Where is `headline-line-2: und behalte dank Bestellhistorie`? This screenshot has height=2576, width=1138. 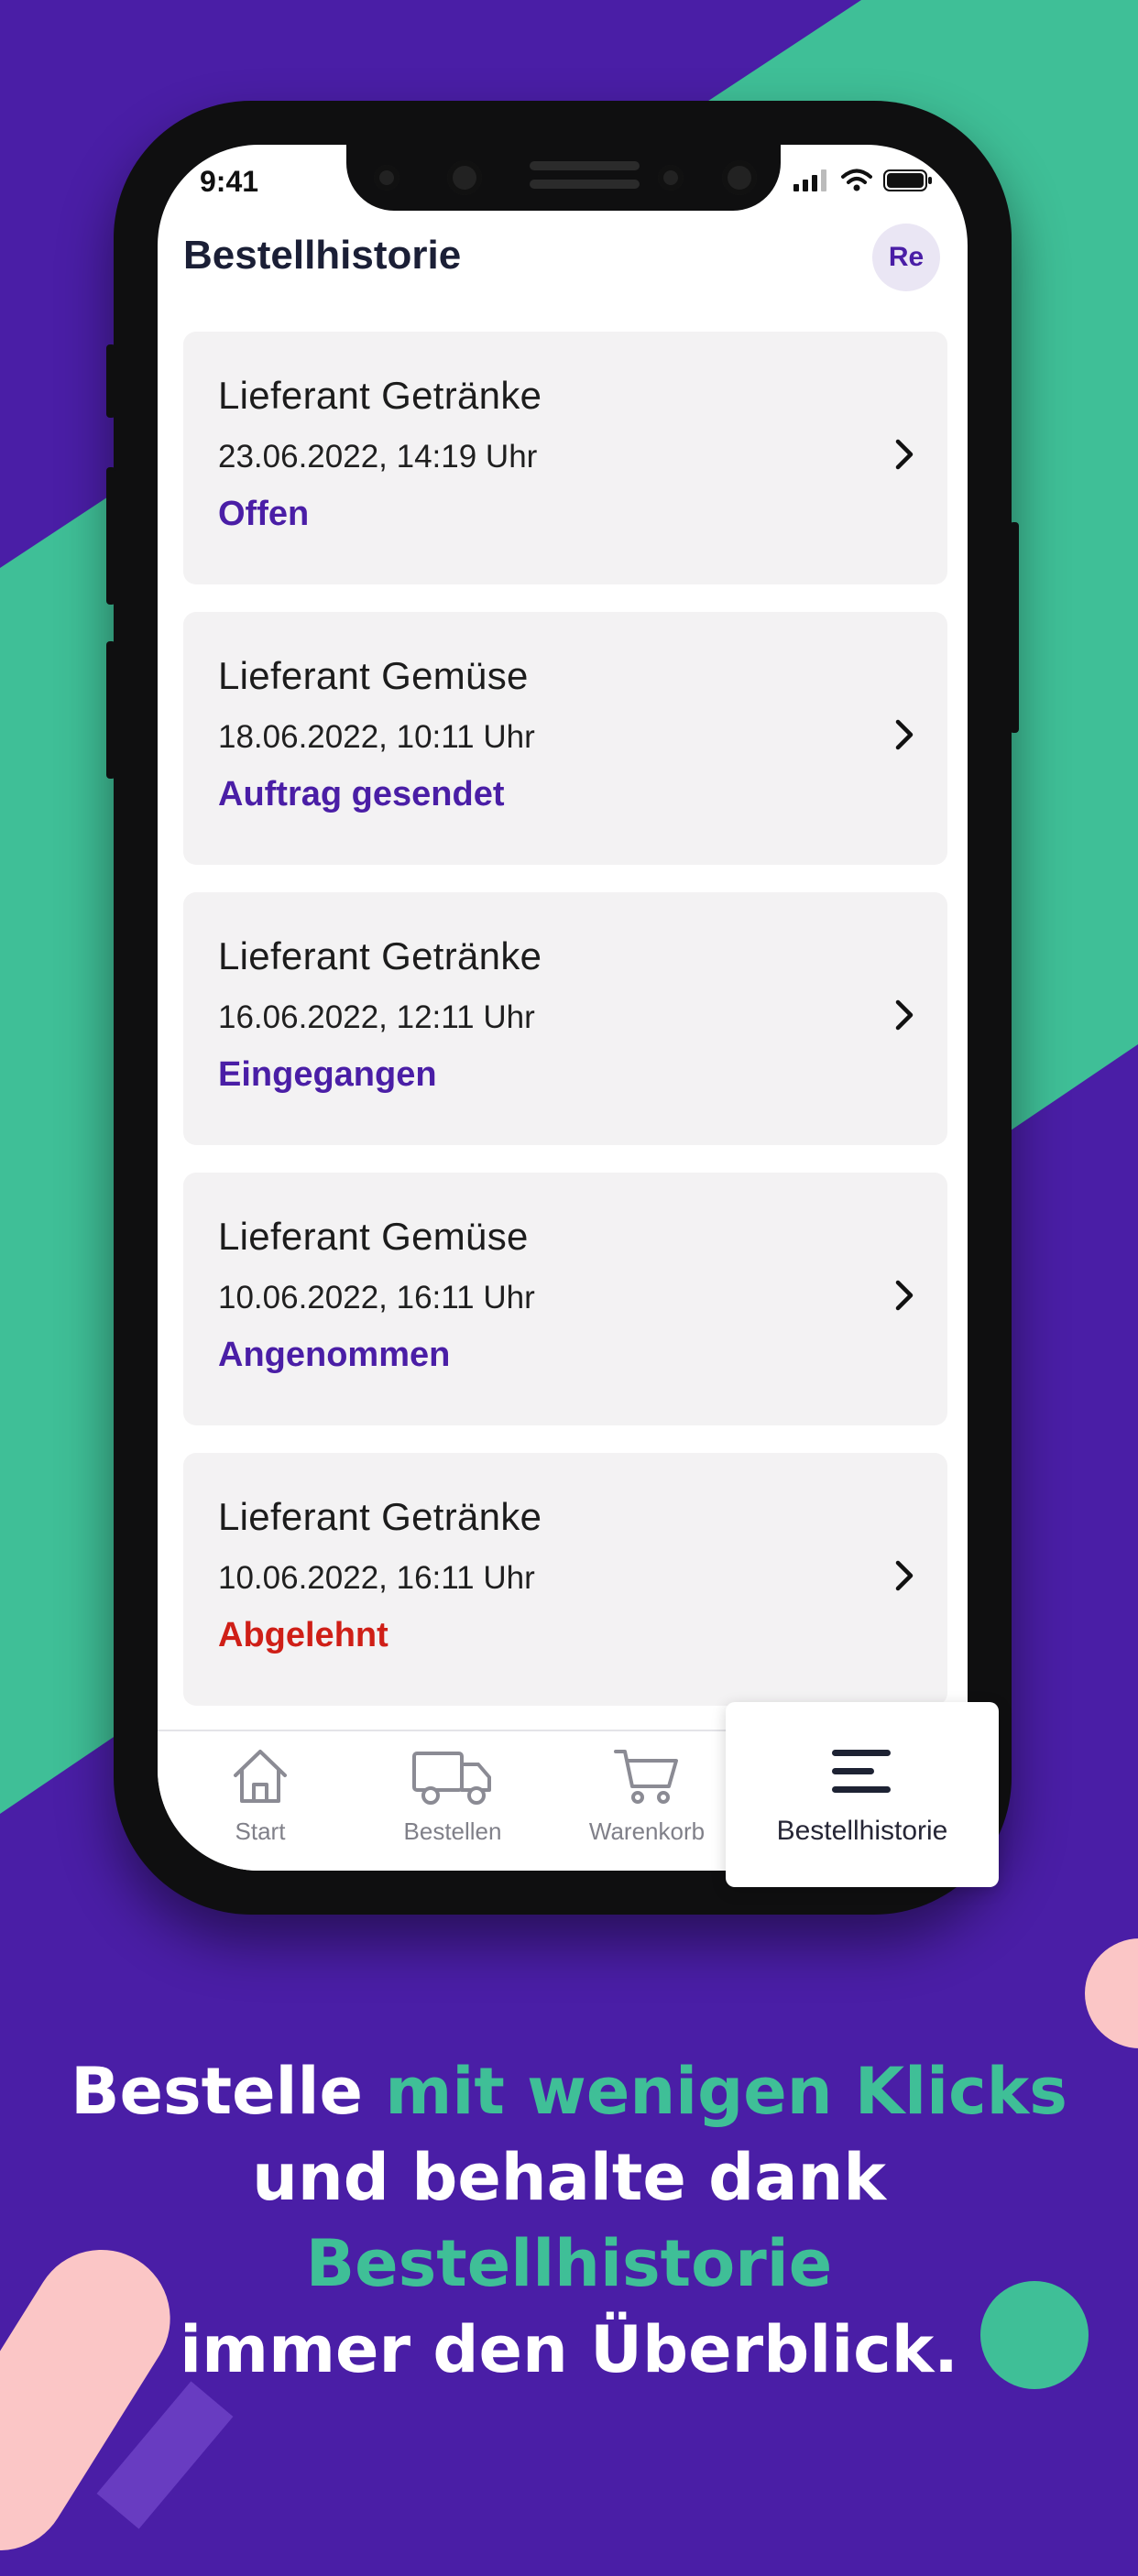 headline-line-2: und behalte dank Bestellhistorie is located at coordinates (569, 2221).